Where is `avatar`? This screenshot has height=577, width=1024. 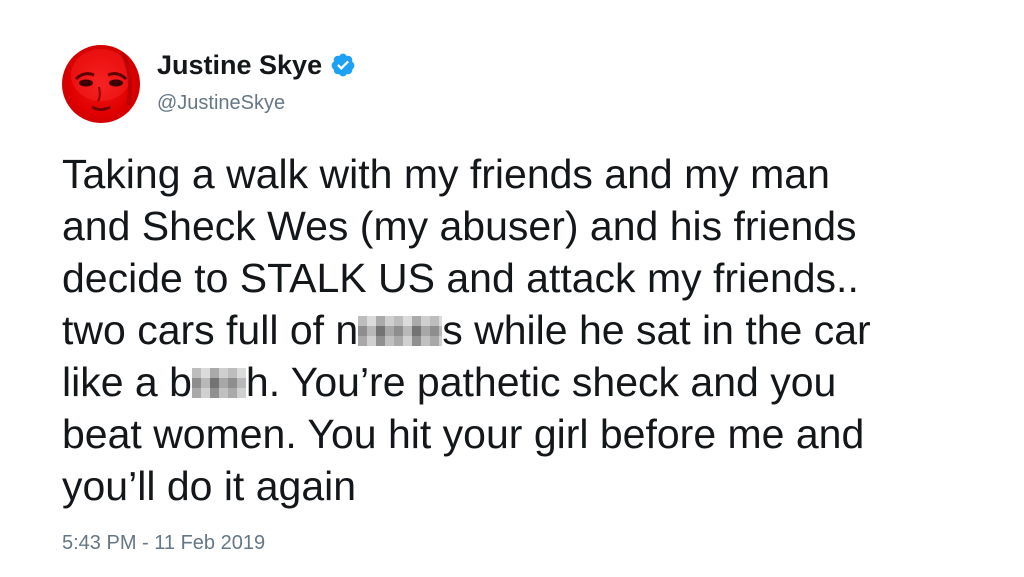
avatar is located at coordinates (101, 84).